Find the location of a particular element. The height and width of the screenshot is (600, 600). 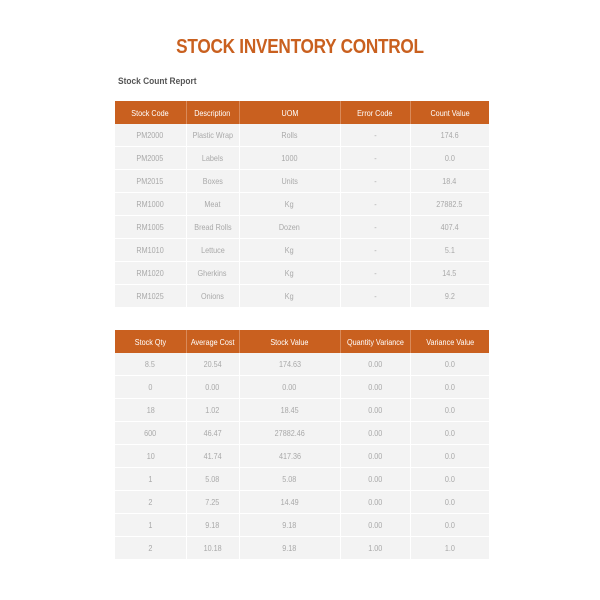

column-header-label: Quantity Variance is located at coordinates (375, 341).